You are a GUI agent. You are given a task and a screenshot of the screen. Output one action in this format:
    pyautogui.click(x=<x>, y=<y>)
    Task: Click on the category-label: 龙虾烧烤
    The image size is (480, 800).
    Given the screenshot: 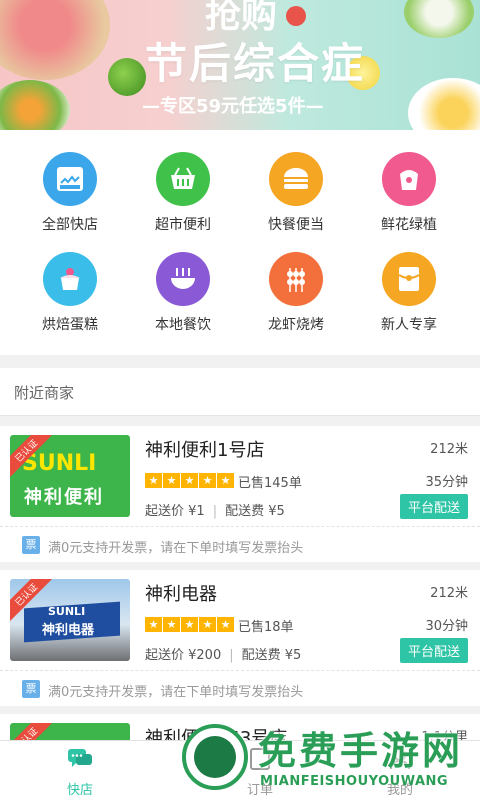 What is the action you would take?
    pyautogui.click(x=296, y=325)
    